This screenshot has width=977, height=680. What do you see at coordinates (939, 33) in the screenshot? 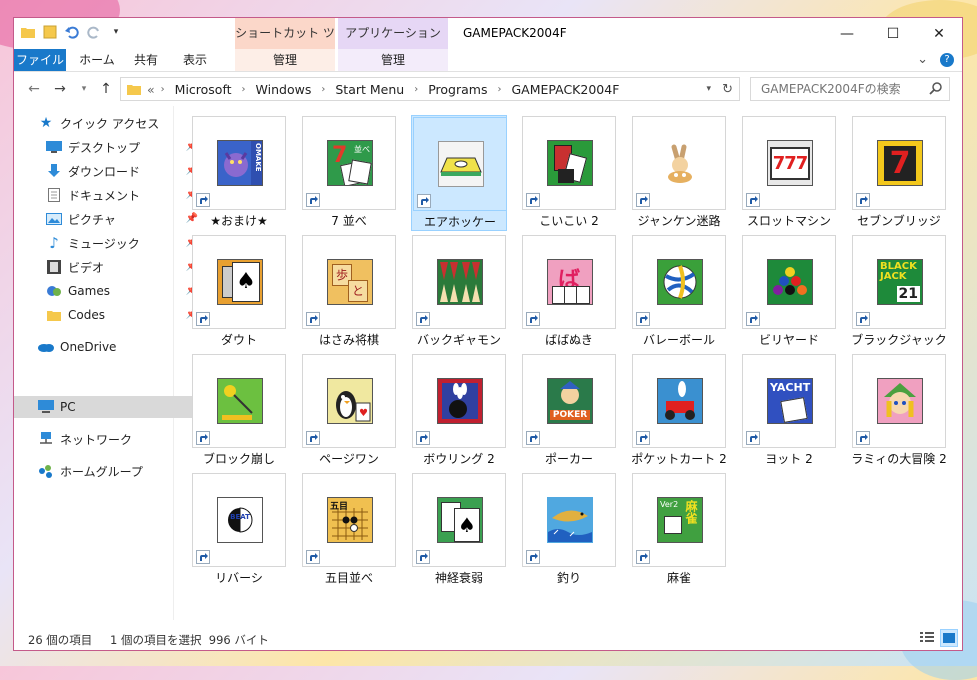
I see `close-button: ✕` at bounding box center [939, 33].